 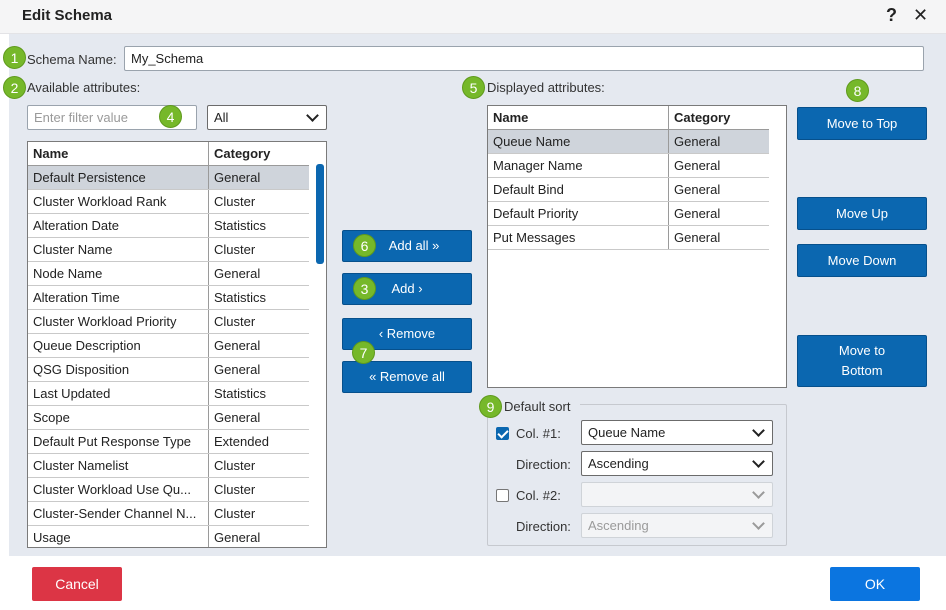 I want to click on sort-col2-checkbox, so click(x=502, y=495).